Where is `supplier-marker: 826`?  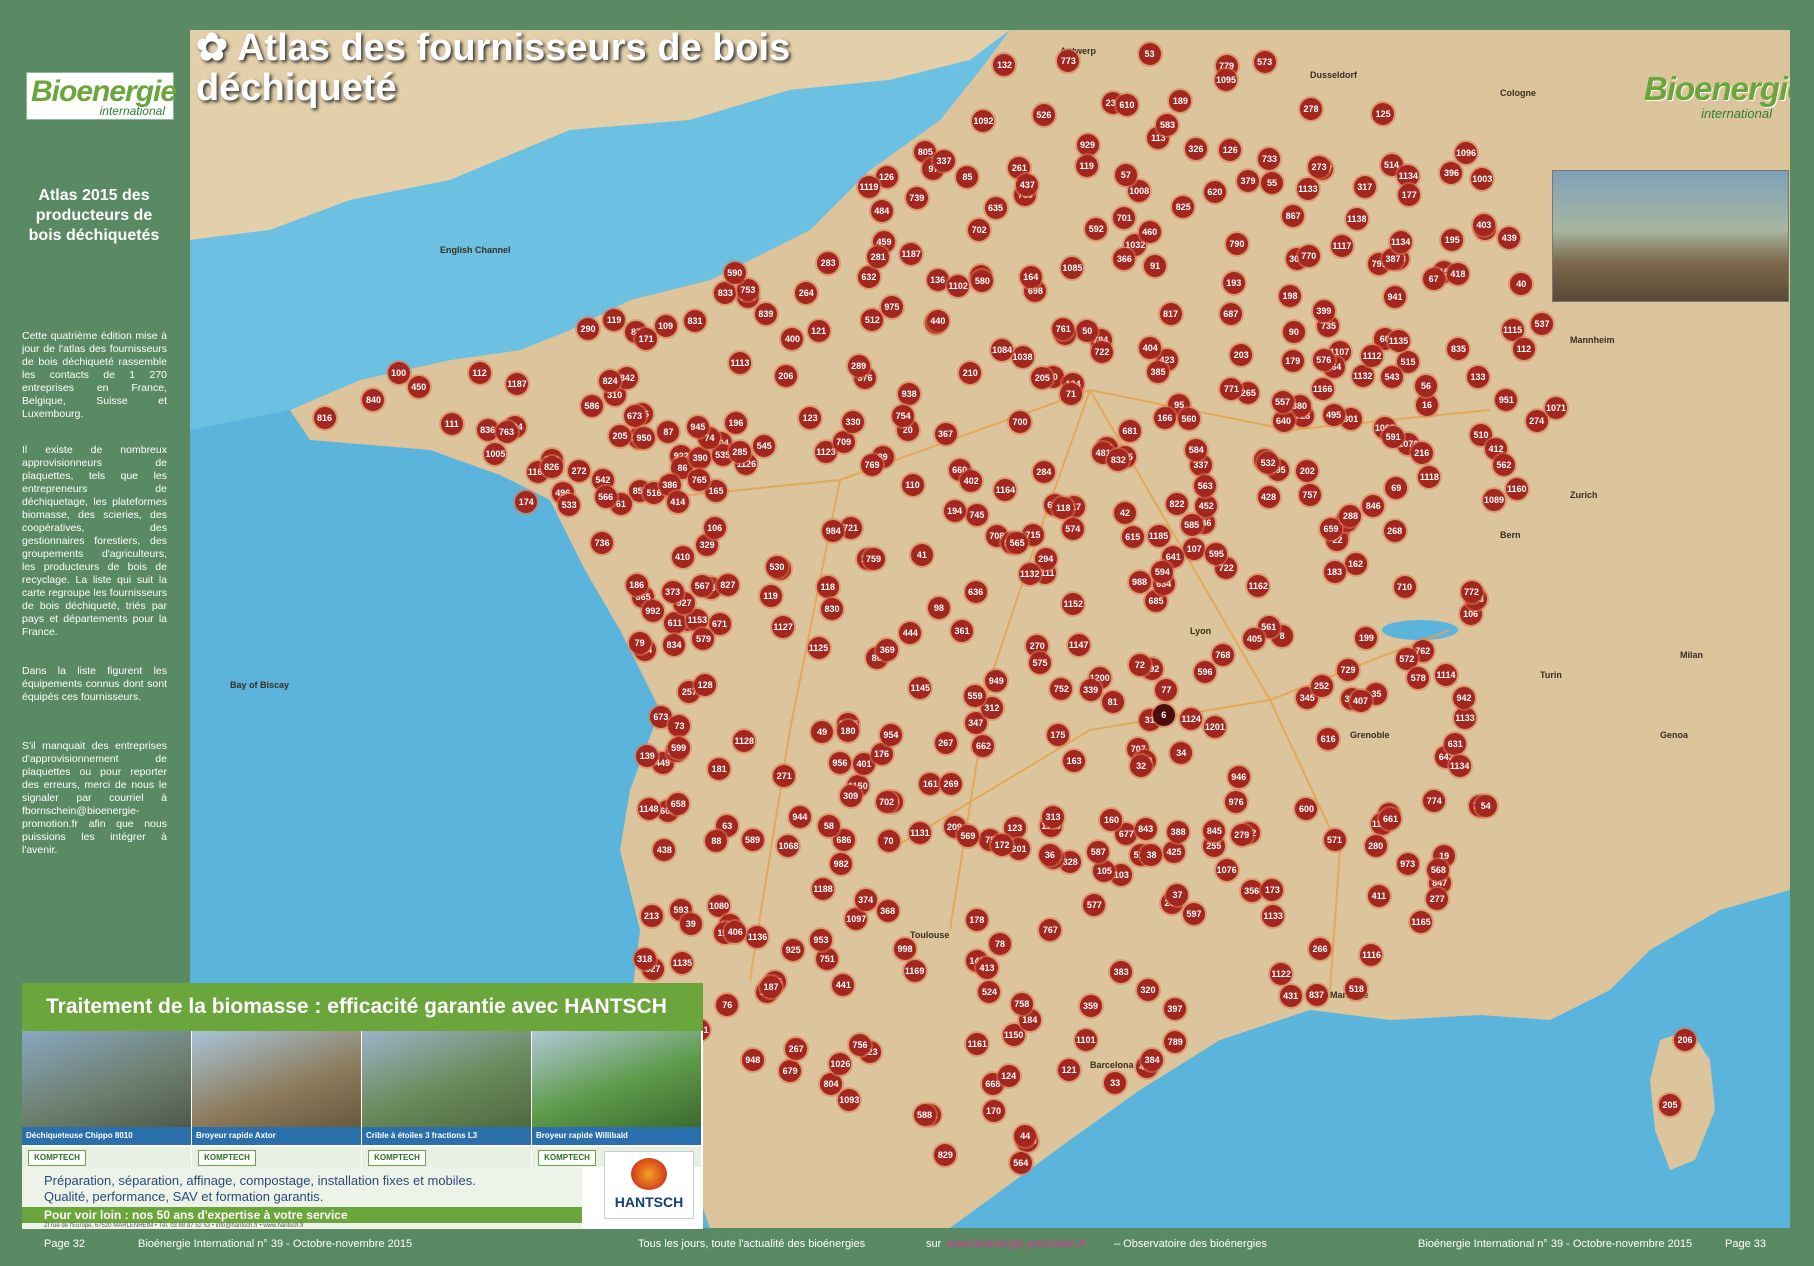
supplier-marker: 826 is located at coordinates (551, 467).